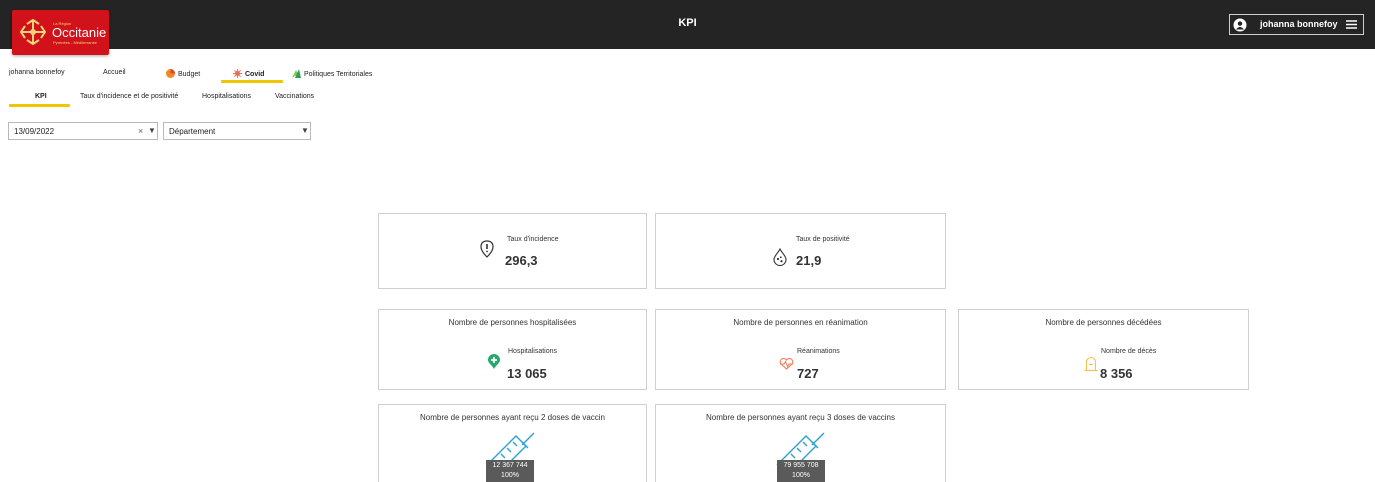 The height and width of the screenshot is (482, 1375). I want to click on nav-budget: Budget, so click(183, 73).